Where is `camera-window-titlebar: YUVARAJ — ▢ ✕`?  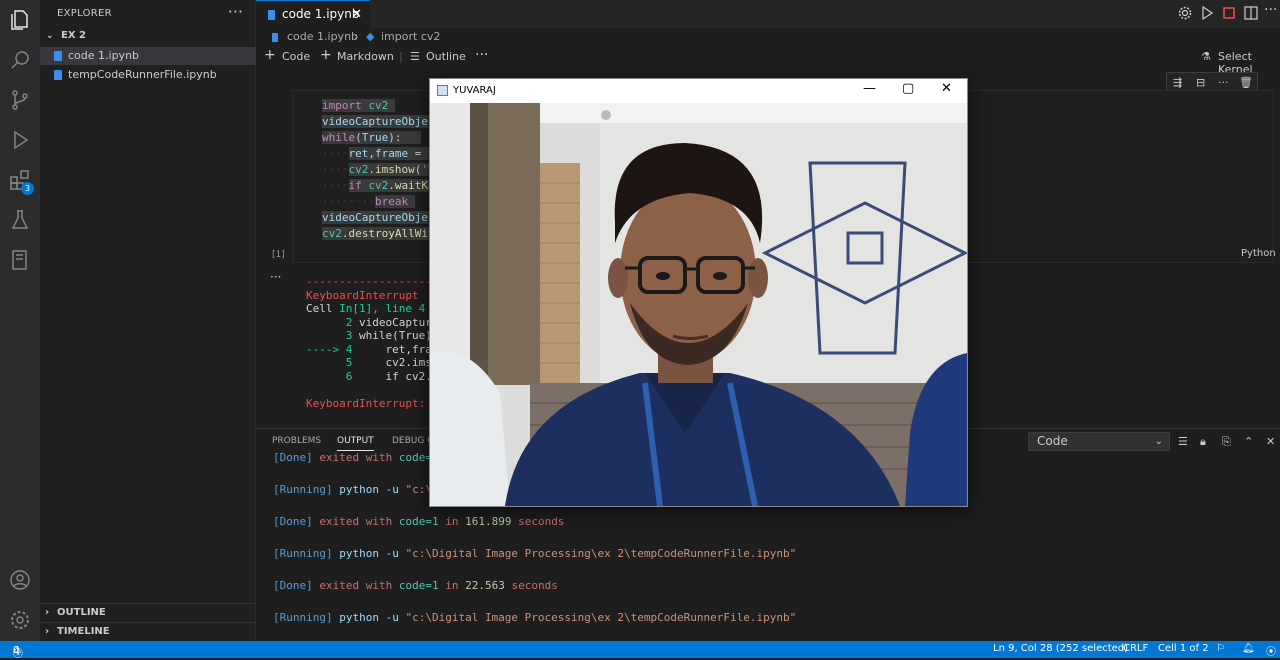 camera-window-titlebar: YUVARAJ — ▢ ✕ is located at coordinates (698, 91).